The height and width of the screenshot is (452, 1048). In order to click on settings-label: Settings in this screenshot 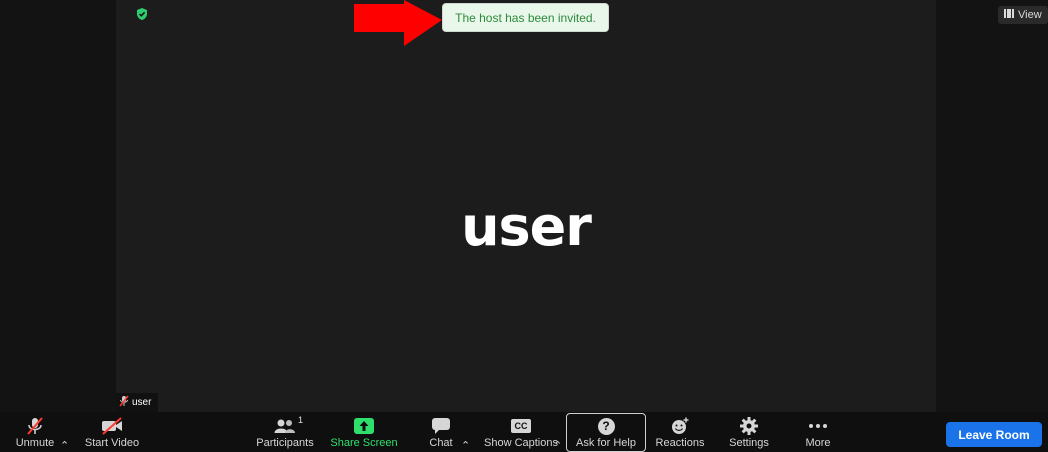, I will do `click(749, 443)`.